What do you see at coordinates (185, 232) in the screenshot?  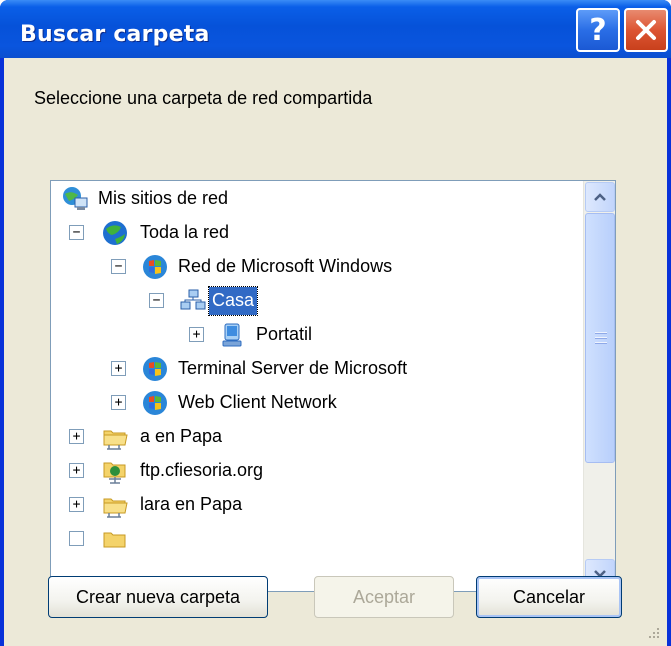 I see `tree-item-label: Toda la red` at bounding box center [185, 232].